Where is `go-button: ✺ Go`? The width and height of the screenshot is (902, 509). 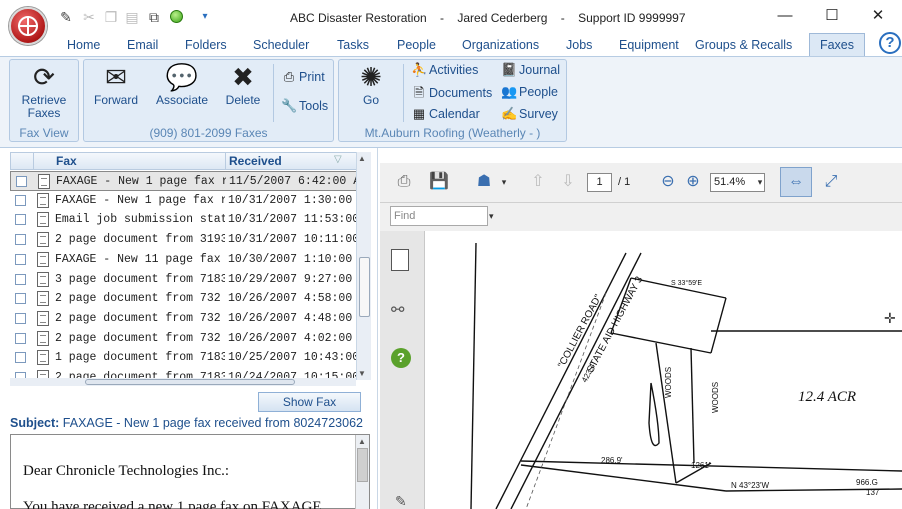 go-button: ✺ Go is located at coordinates (371, 84).